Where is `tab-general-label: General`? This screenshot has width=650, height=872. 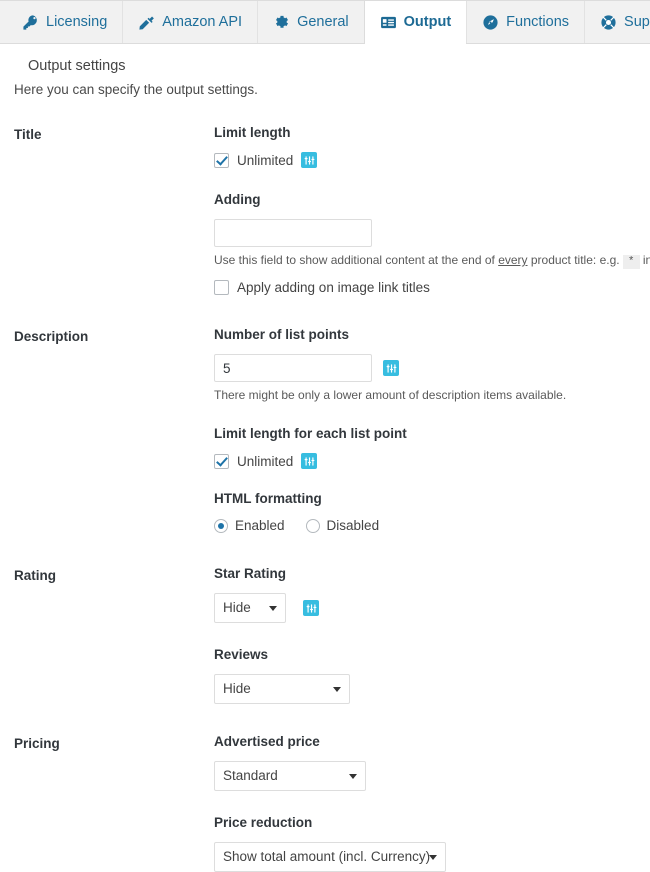 tab-general-label: General is located at coordinates (323, 22).